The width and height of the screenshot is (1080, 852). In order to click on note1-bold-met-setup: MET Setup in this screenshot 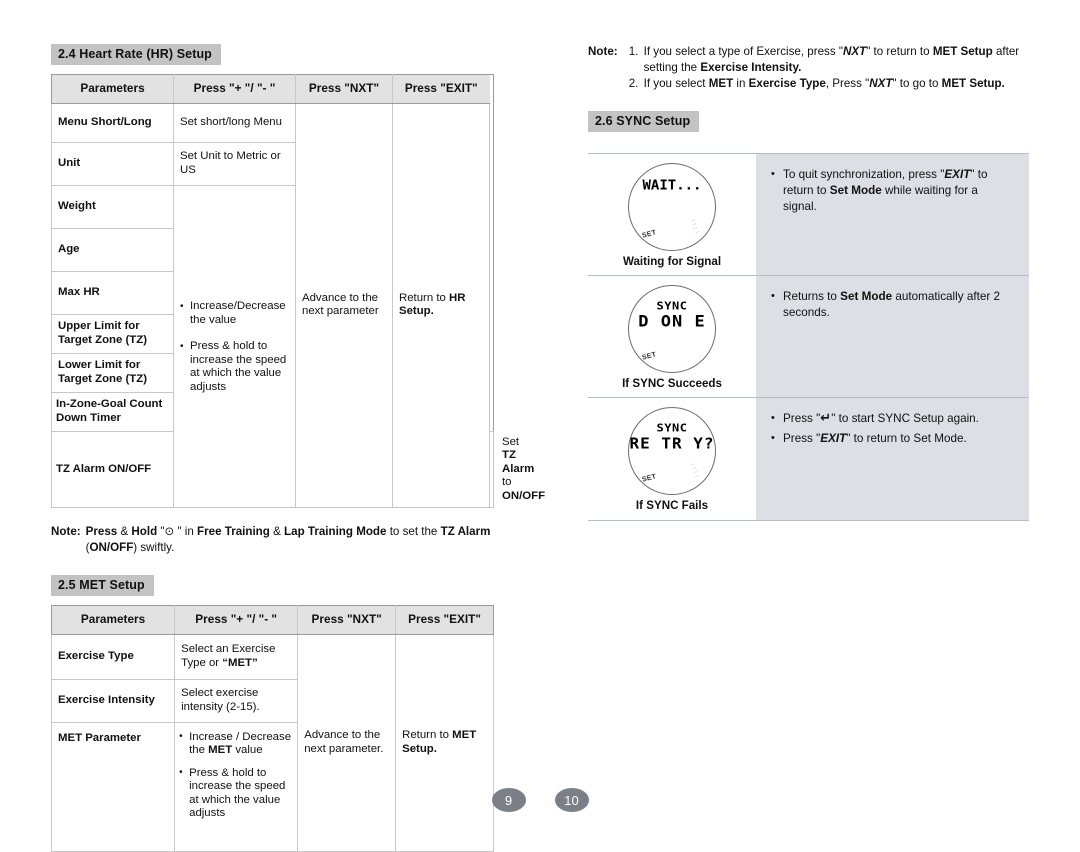, I will do `click(962, 51)`.